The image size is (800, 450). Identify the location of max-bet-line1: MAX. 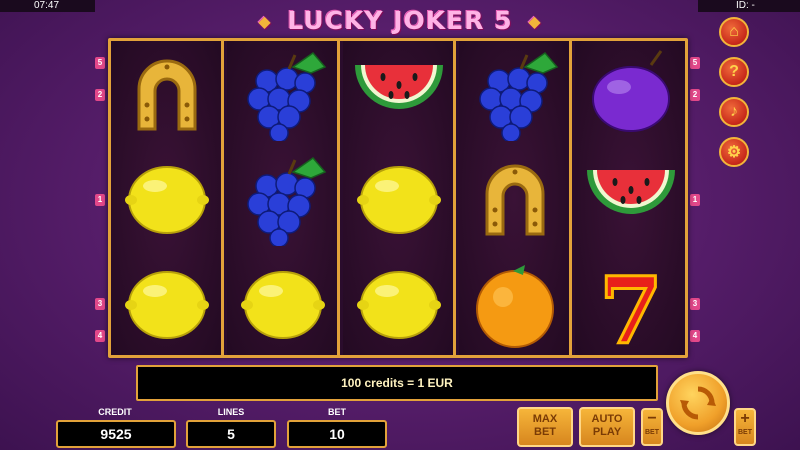
(545, 419).